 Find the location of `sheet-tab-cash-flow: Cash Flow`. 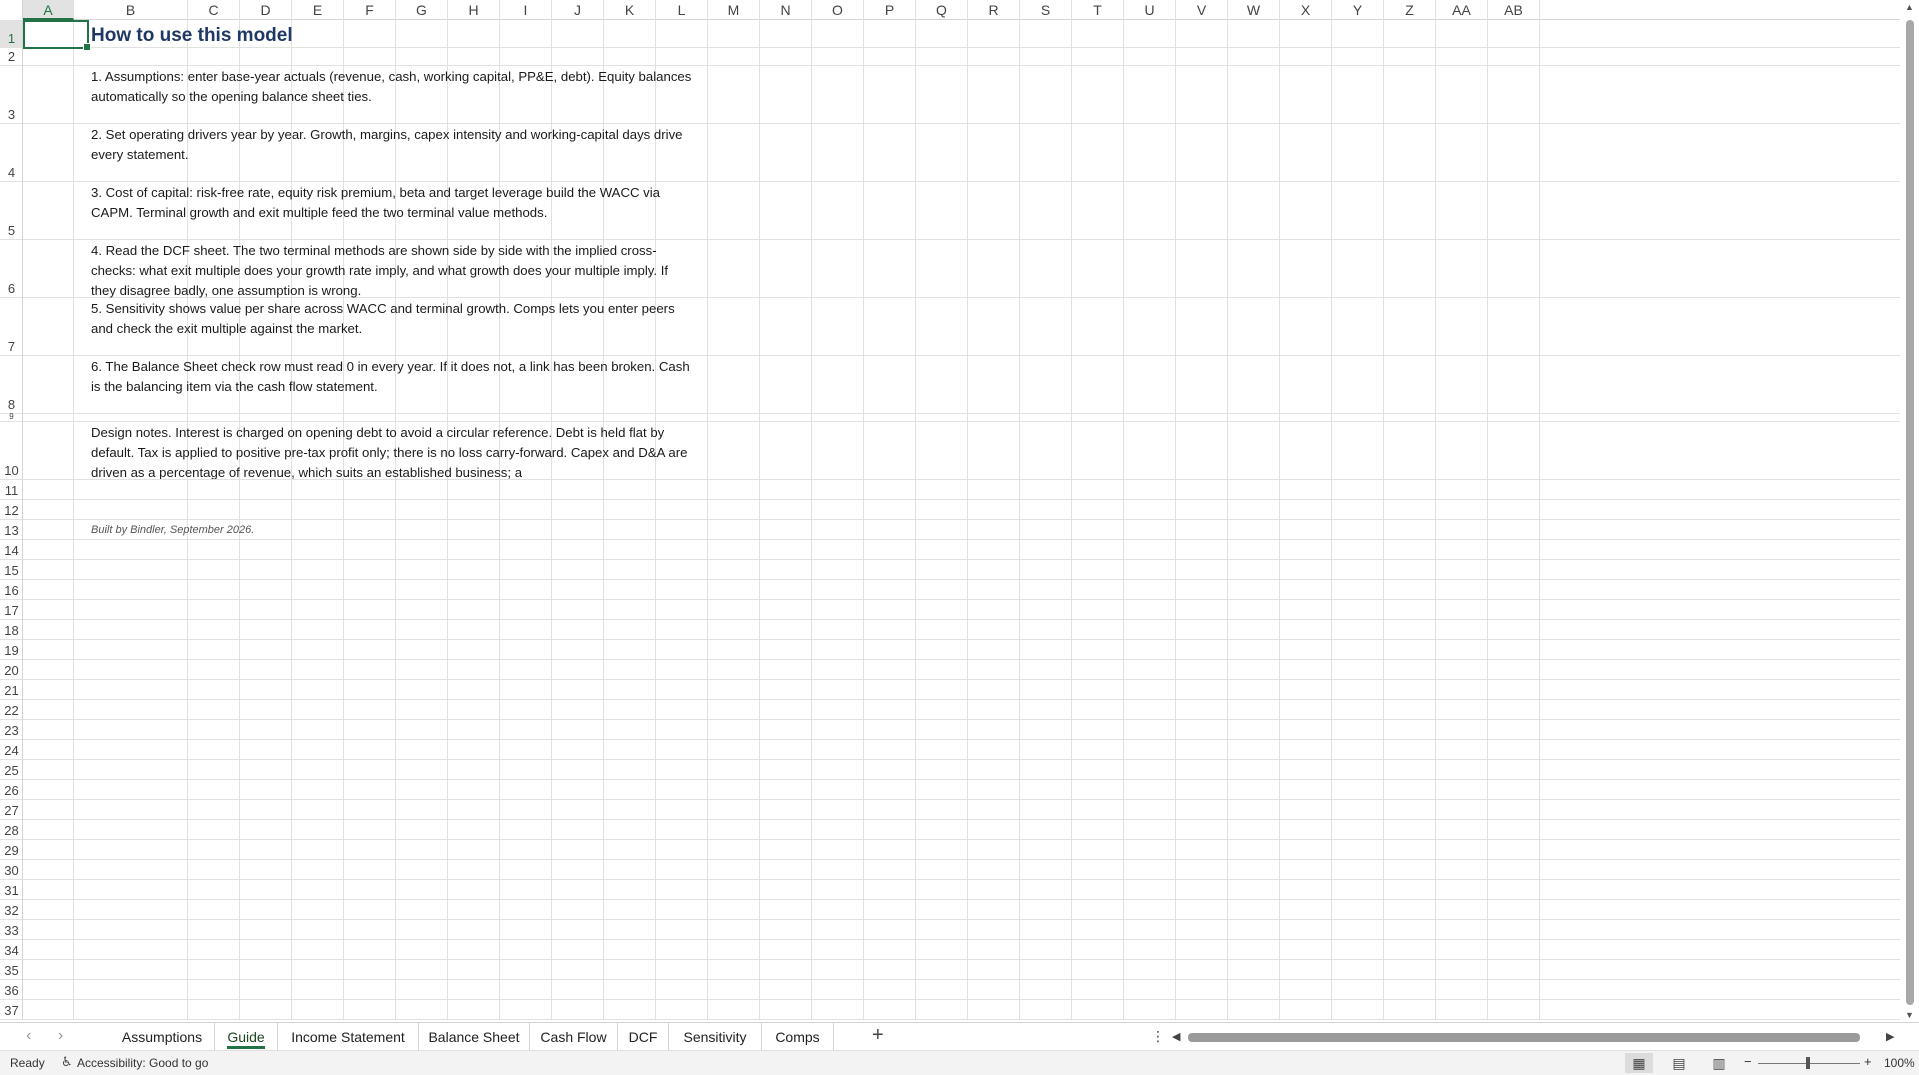

sheet-tab-cash-flow: Cash Flow is located at coordinates (574, 1037).